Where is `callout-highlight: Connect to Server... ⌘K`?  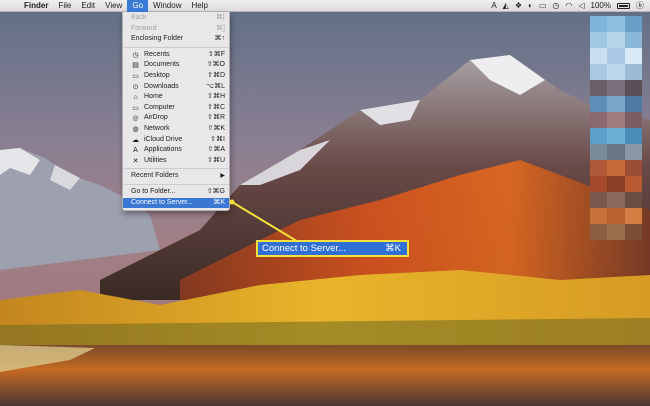 callout-highlight: Connect to Server... ⌘K is located at coordinates (332, 248).